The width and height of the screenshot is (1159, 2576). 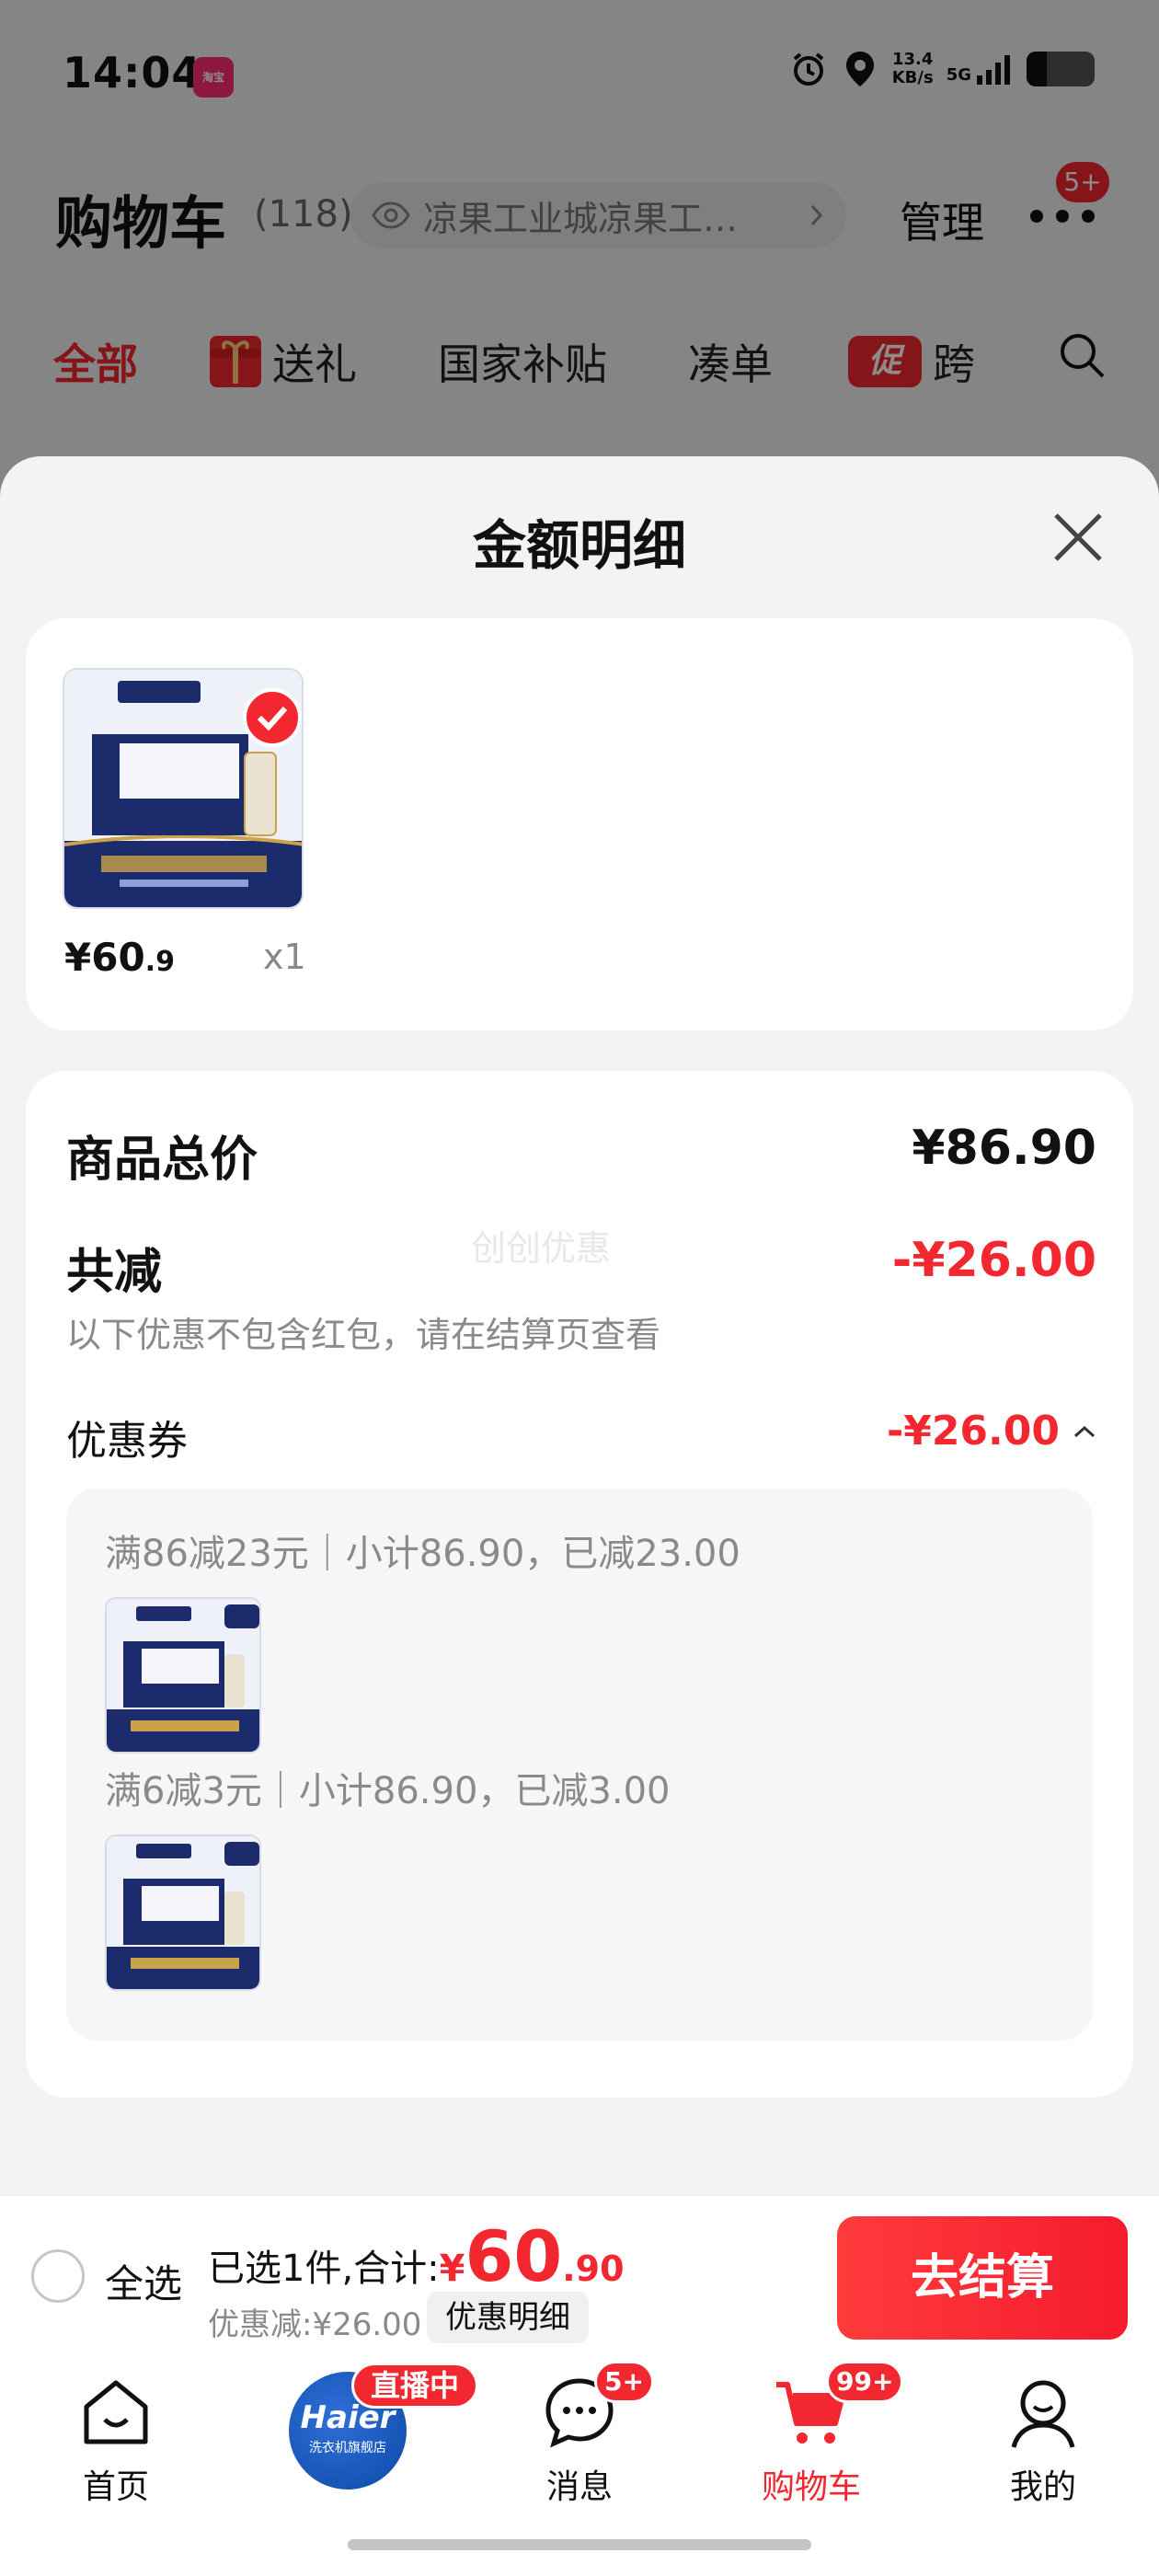 I want to click on discount-detail-button: 优惠明细, so click(x=508, y=2317).